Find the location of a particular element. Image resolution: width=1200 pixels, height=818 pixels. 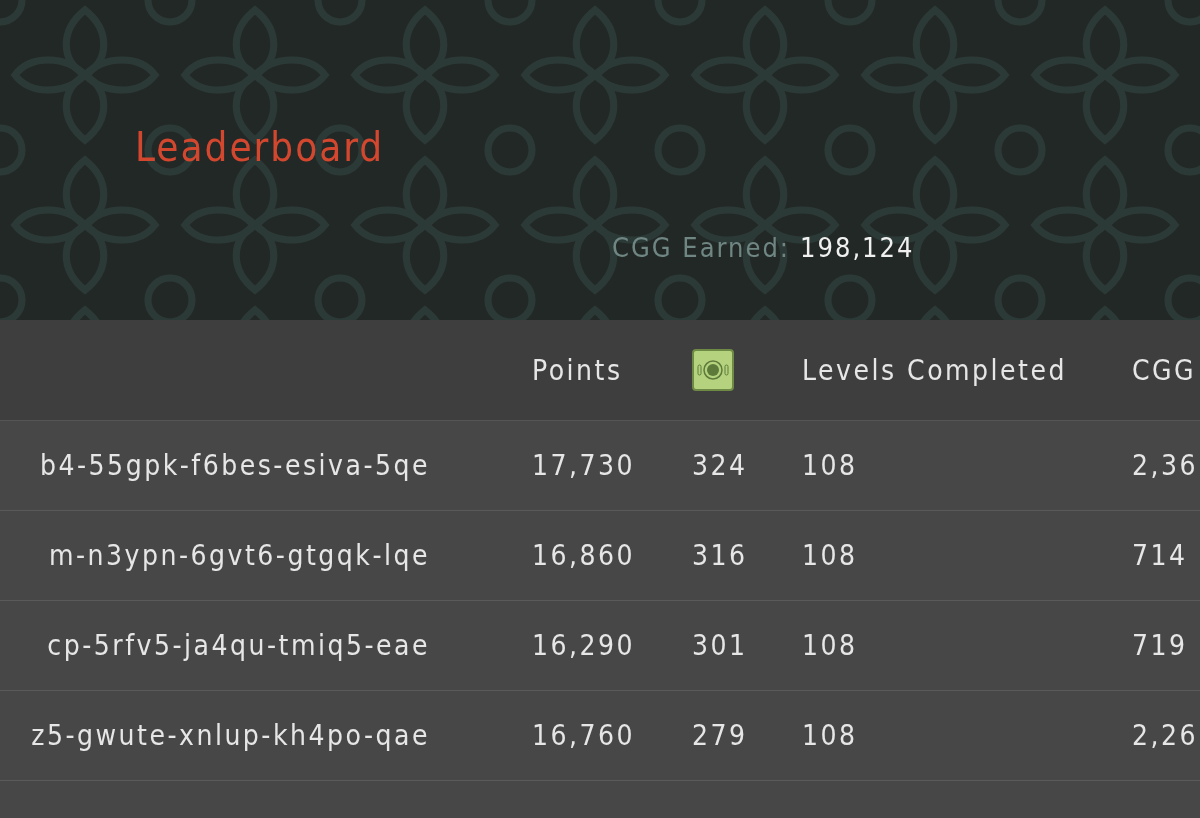

table-cell: 301 is located at coordinates (720, 645).